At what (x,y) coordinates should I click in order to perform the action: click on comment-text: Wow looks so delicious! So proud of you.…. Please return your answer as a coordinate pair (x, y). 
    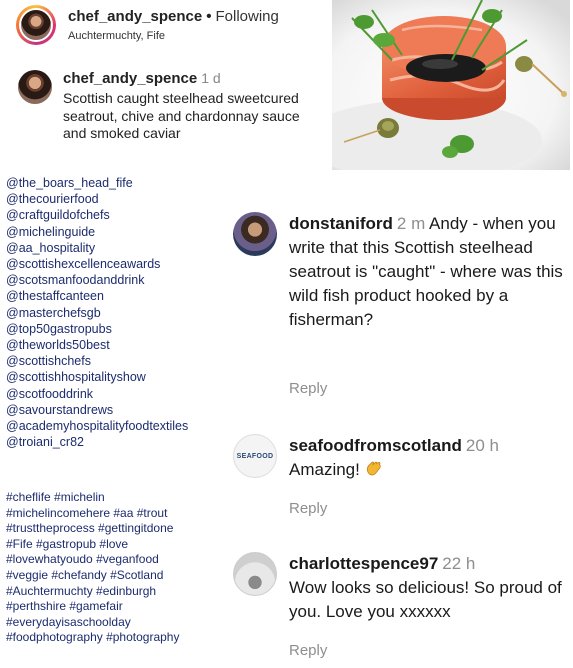
    Looking at the image, I should click on (425, 599).